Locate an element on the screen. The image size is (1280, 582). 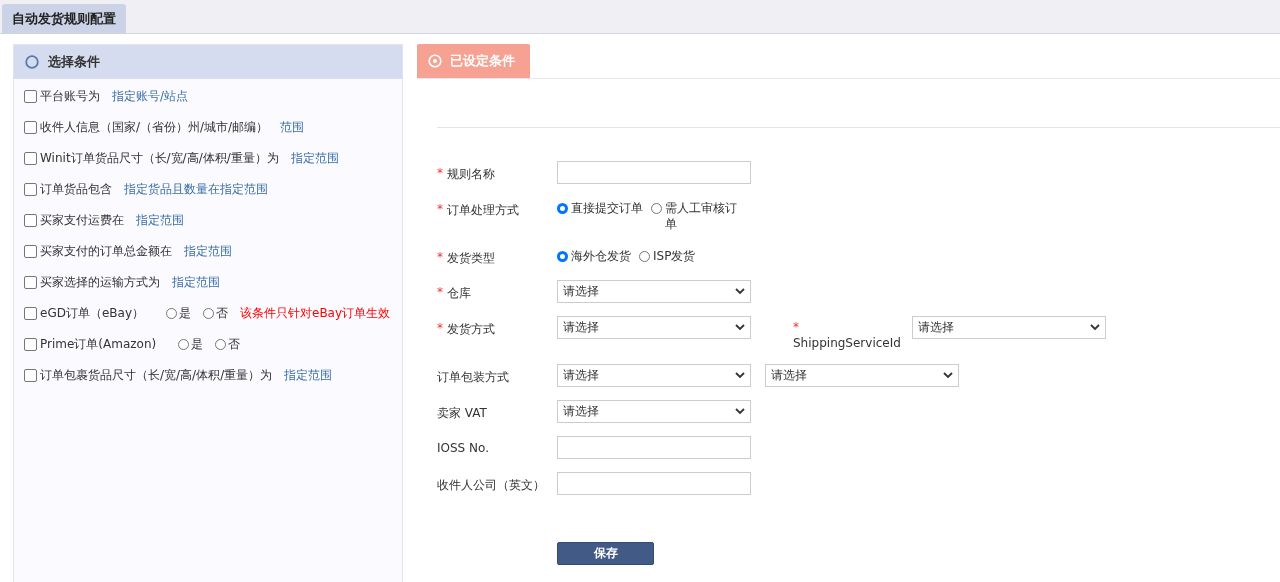
condition-label: 买家选择的运输方式为 is located at coordinates (100, 282).